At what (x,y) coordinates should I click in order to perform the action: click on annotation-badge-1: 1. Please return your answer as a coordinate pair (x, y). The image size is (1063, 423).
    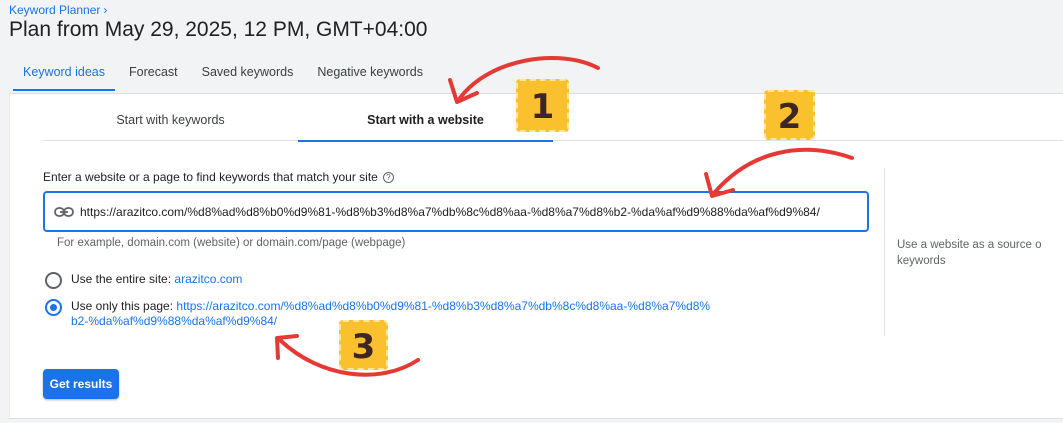
    Looking at the image, I should click on (542, 105).